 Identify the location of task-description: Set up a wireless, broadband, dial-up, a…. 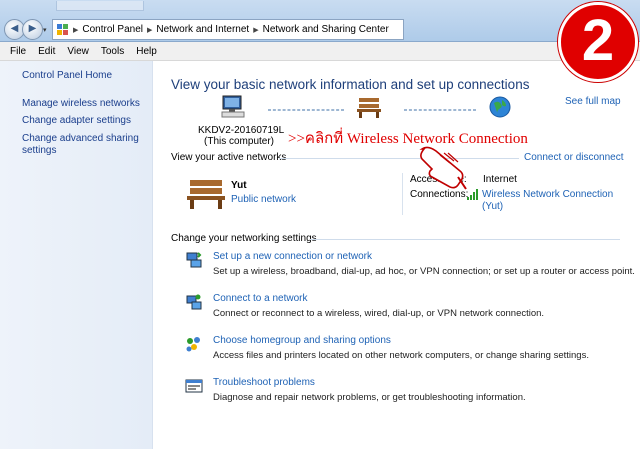
(424, 271).